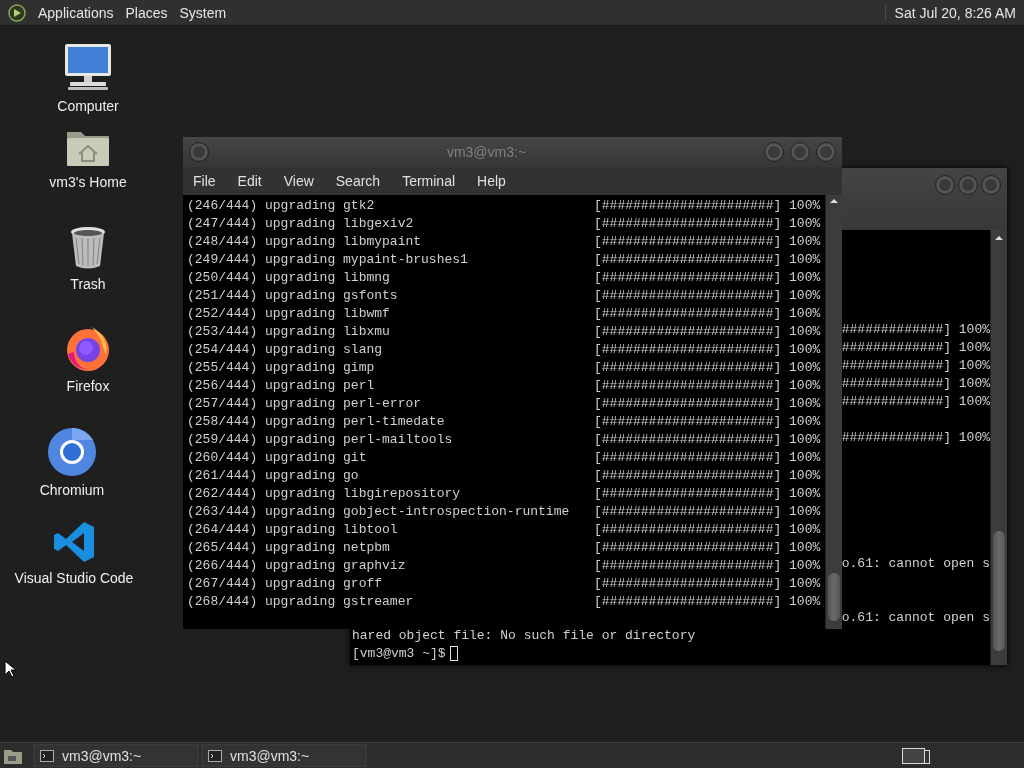 The image size is (1024, 768). Describe the element at coordinates (204, 181) in the screenshot. I see `menu-item: File` at that location.